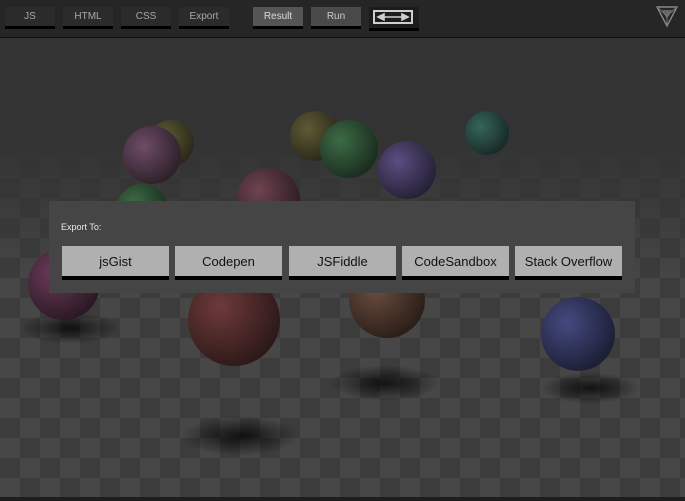 The image size is (685, 501). I want to click on js-tab-button: JS, so click(30, 18).